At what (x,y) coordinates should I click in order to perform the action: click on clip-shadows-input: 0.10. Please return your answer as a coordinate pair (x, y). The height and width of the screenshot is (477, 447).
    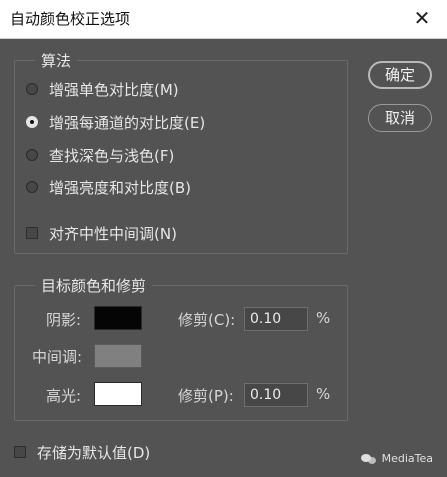
    Looking at the image, I should click on (276, 319).